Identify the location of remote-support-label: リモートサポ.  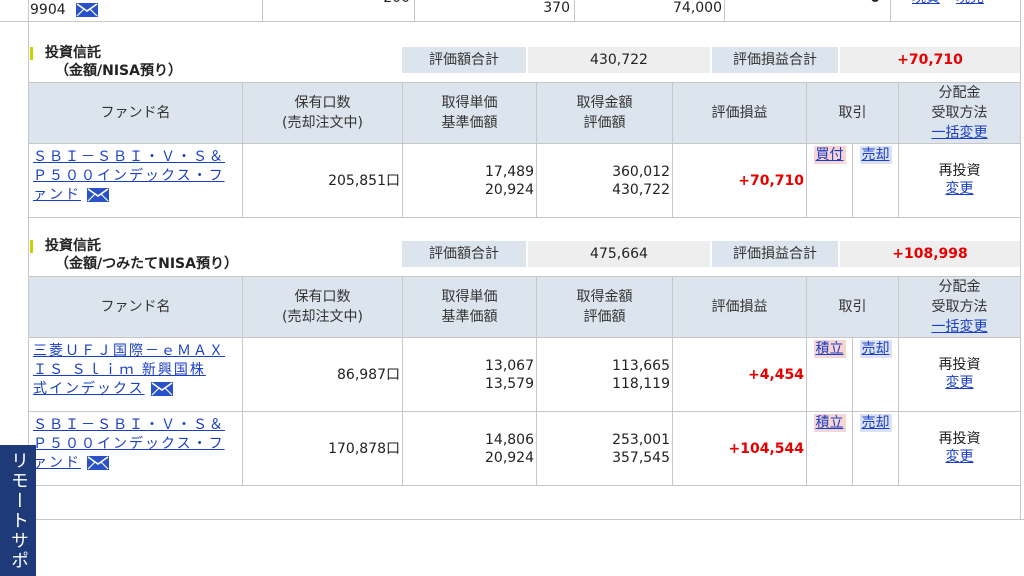
(18, 511).